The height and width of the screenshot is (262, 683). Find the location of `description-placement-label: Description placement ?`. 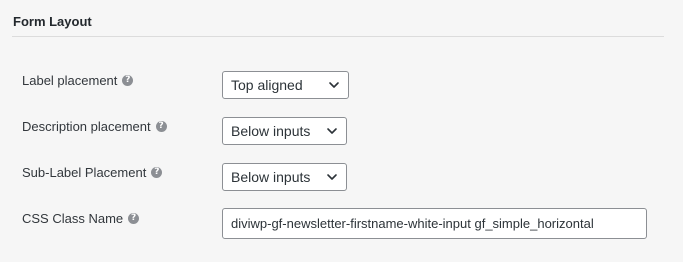

description-placement-label: Description placement ? is located at coordinates (94, 126).